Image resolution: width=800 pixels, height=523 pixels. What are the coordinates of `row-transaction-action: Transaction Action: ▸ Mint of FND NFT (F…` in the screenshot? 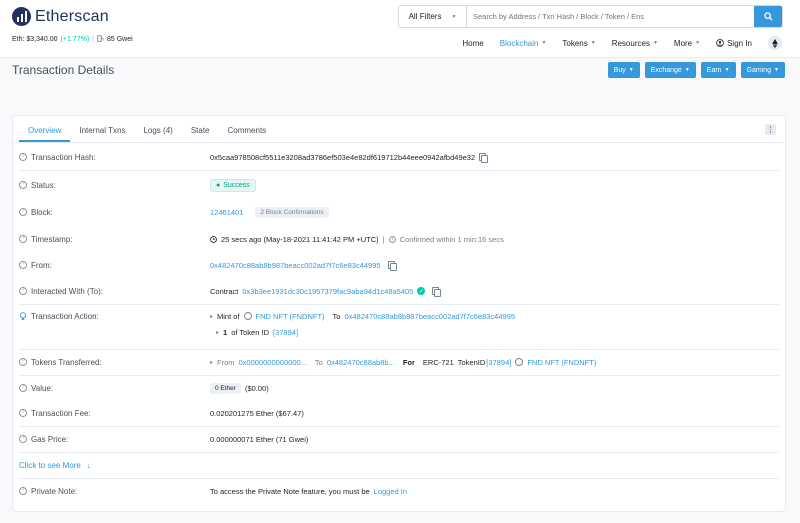 It's located at (398, 316).